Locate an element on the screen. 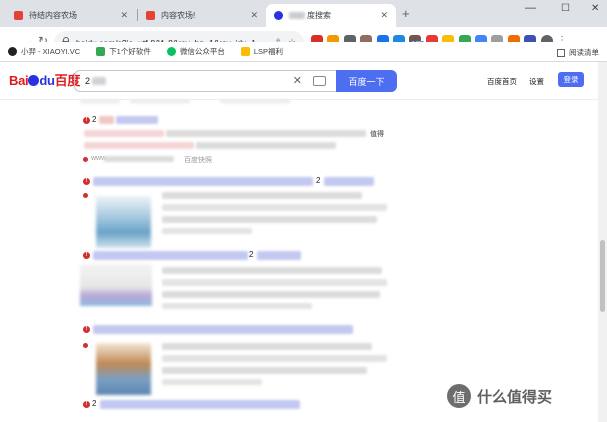 Image resolution: width=607 pixels, height=422 pixels. baidu-header: Bai du百度 2 ✕ 百度一下 百度首页 设置 登录 is located at coordinates (299, 80).